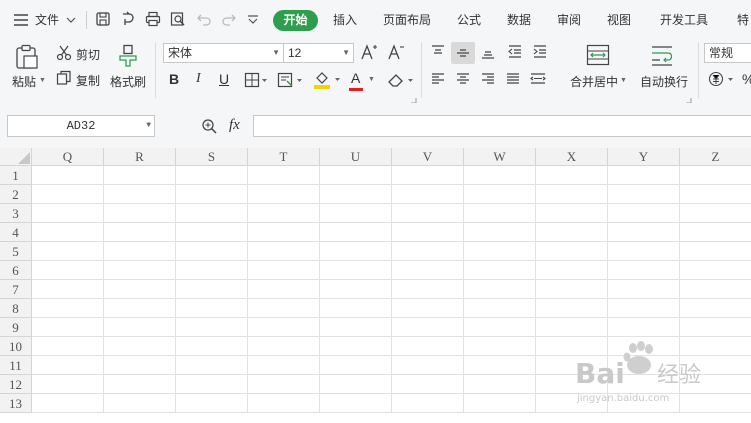 The width and height of the screenshot is (751, 423). I want to click on zoom-search-icon, so click(210, 128).